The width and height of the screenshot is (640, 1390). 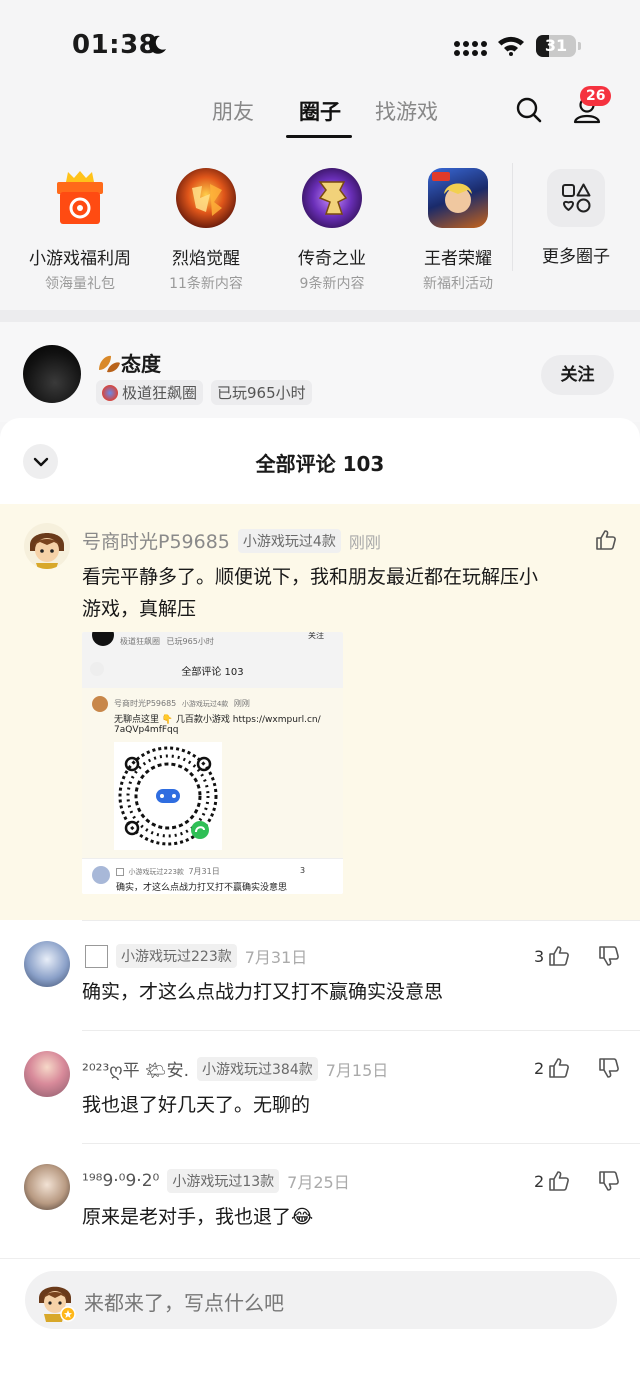 I want to click on circle-item-honor: 王者荣耀 新福利活动, so click(x=458, y=230).